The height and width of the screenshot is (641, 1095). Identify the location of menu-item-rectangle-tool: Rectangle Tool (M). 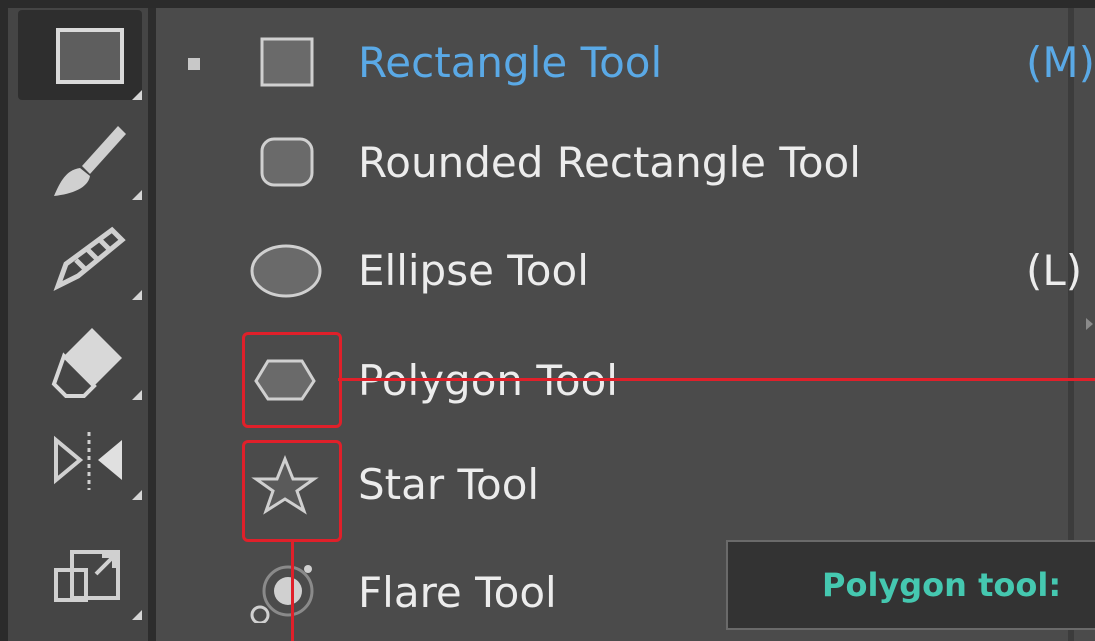
(625, 63).